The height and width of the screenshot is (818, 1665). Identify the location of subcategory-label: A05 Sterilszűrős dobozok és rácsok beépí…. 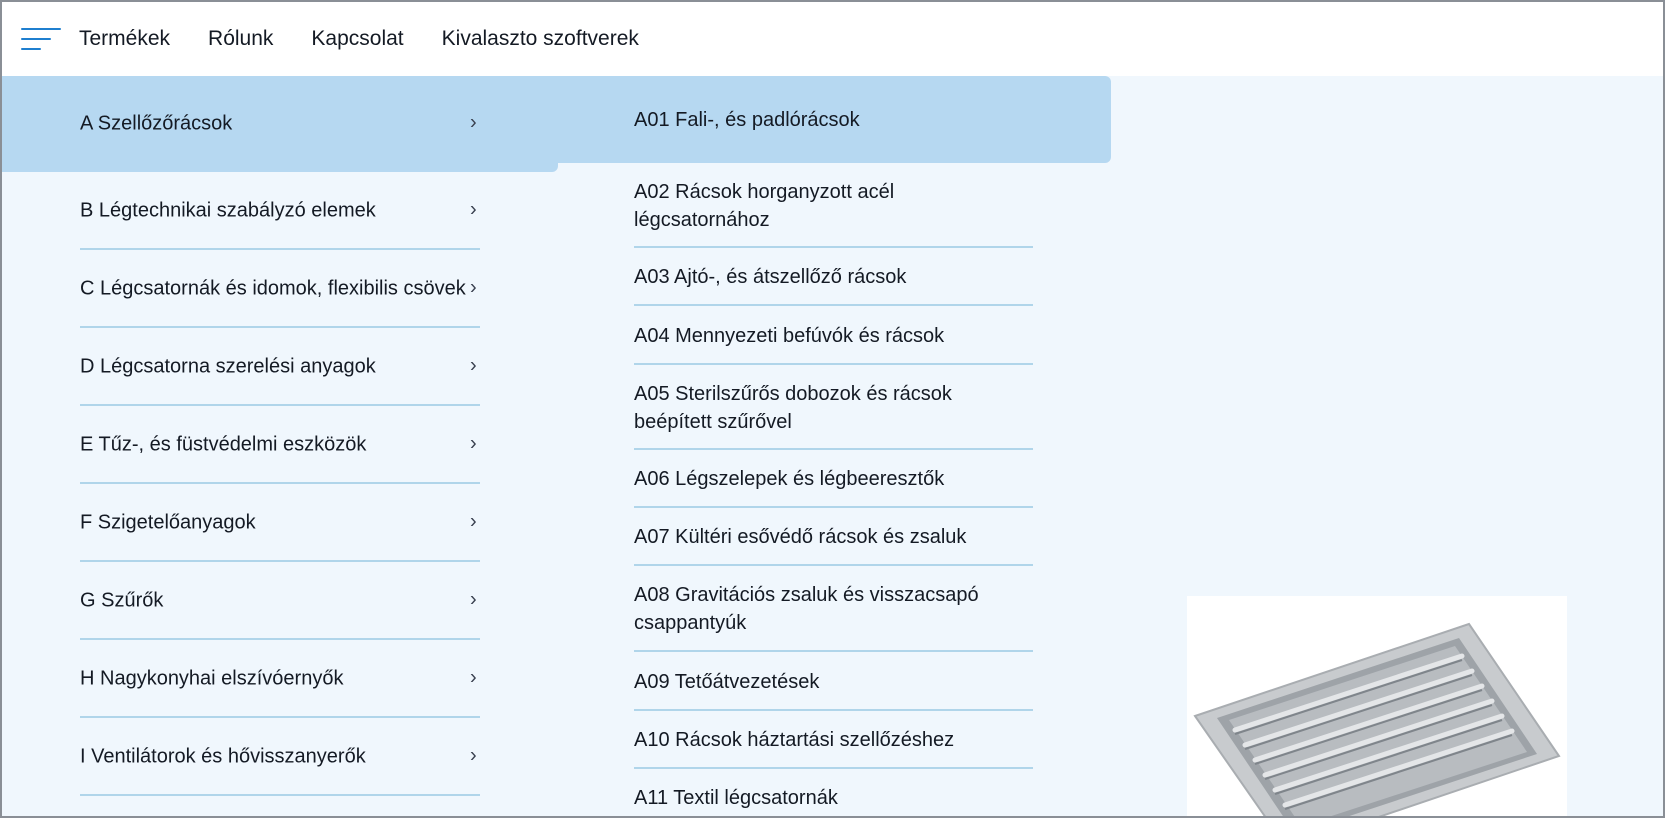
(793, 407).